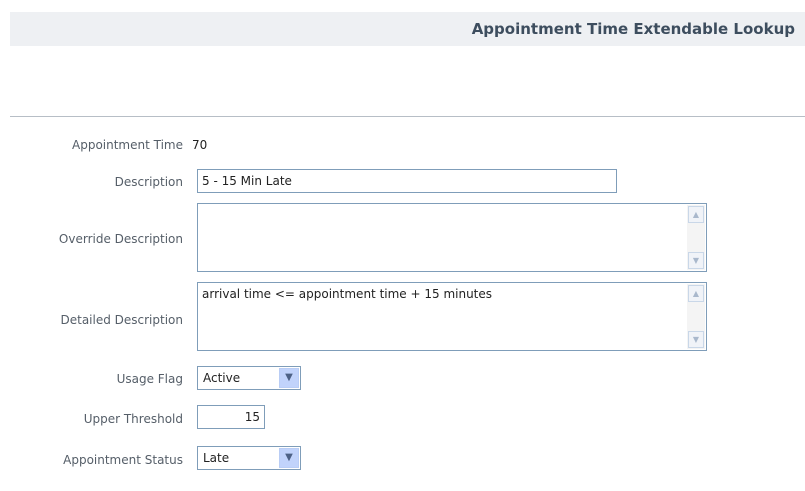 The height and width of the screenshot is (491, 805). Describe the element at coordinates (149, 379) in the screenshot. I see `usage-flag-label: Usage Flag` at that location.